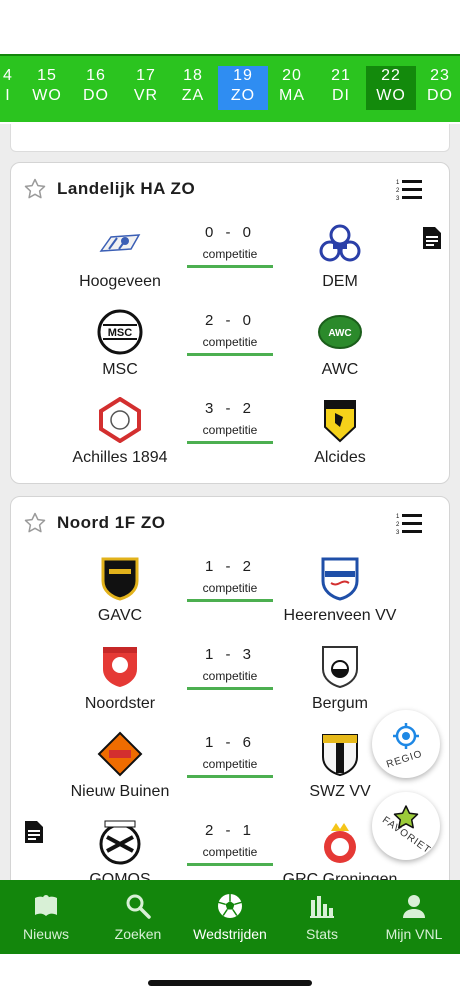  I want to click on nav-item-nieuws: Nieuws, so click(46, 917).